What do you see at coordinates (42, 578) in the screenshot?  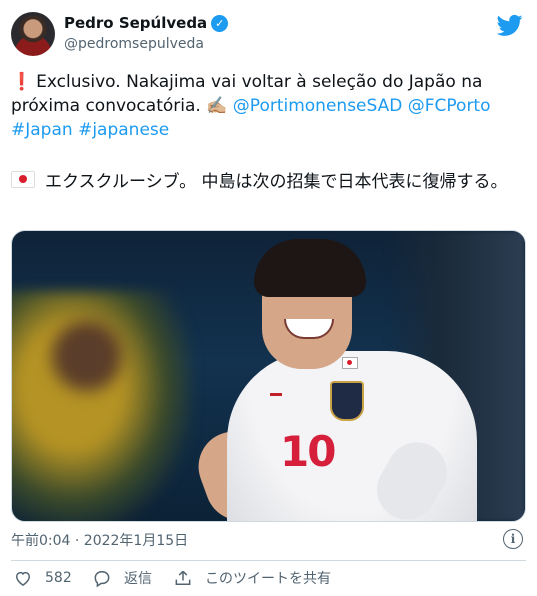 I see `like-button: 582` at bounding box center [42, 578].